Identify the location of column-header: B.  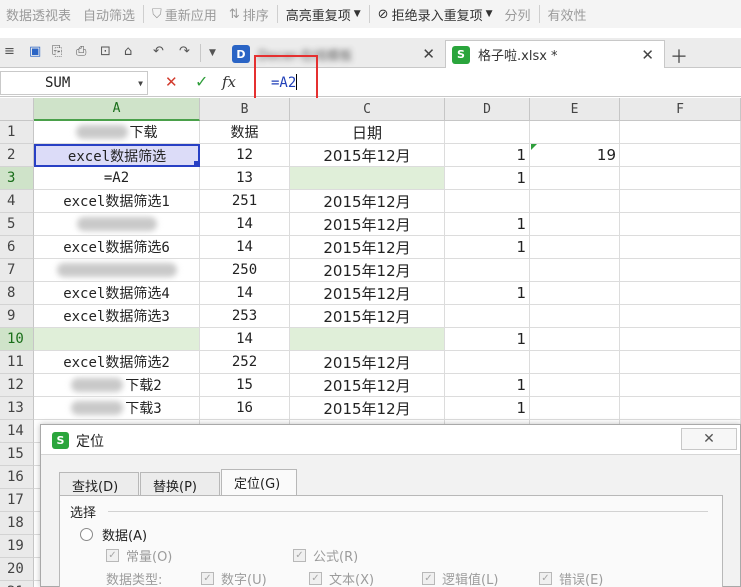
(245, 109).